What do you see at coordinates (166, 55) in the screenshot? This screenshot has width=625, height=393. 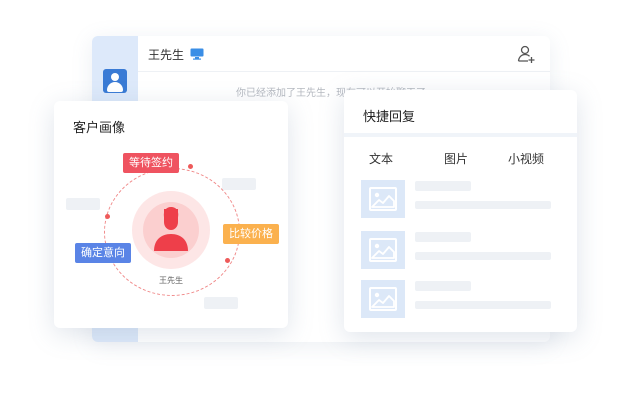 I see `contact-name: 王先生` at bounding box center [166, 55].